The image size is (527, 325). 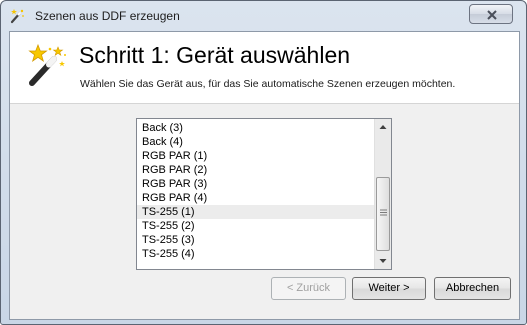 I want to click on device-list-item: Back (3), so click(x=255, y=128).